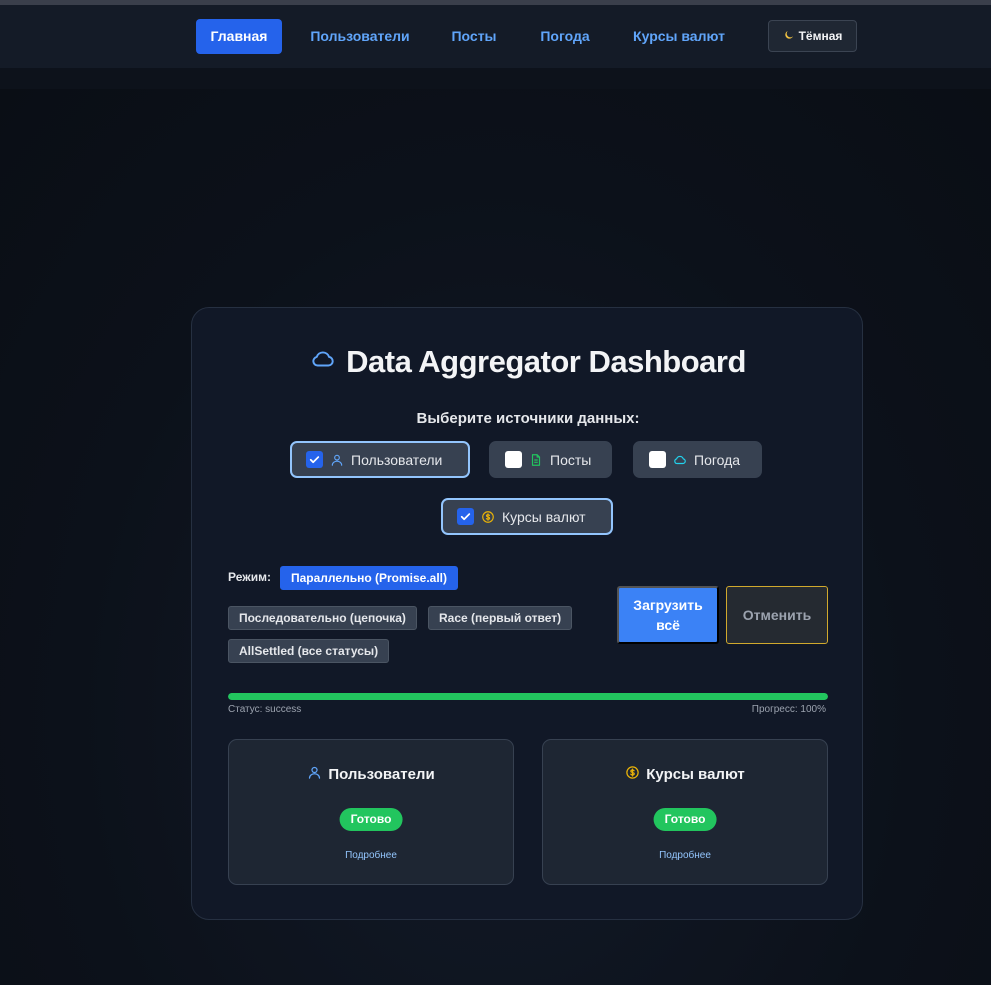 This screenshot has height=985, width=991. What do you see at coordinates (657, 459) in the screenshot?
I see `source-weather-checkbox` at bounding box center [657, 459].